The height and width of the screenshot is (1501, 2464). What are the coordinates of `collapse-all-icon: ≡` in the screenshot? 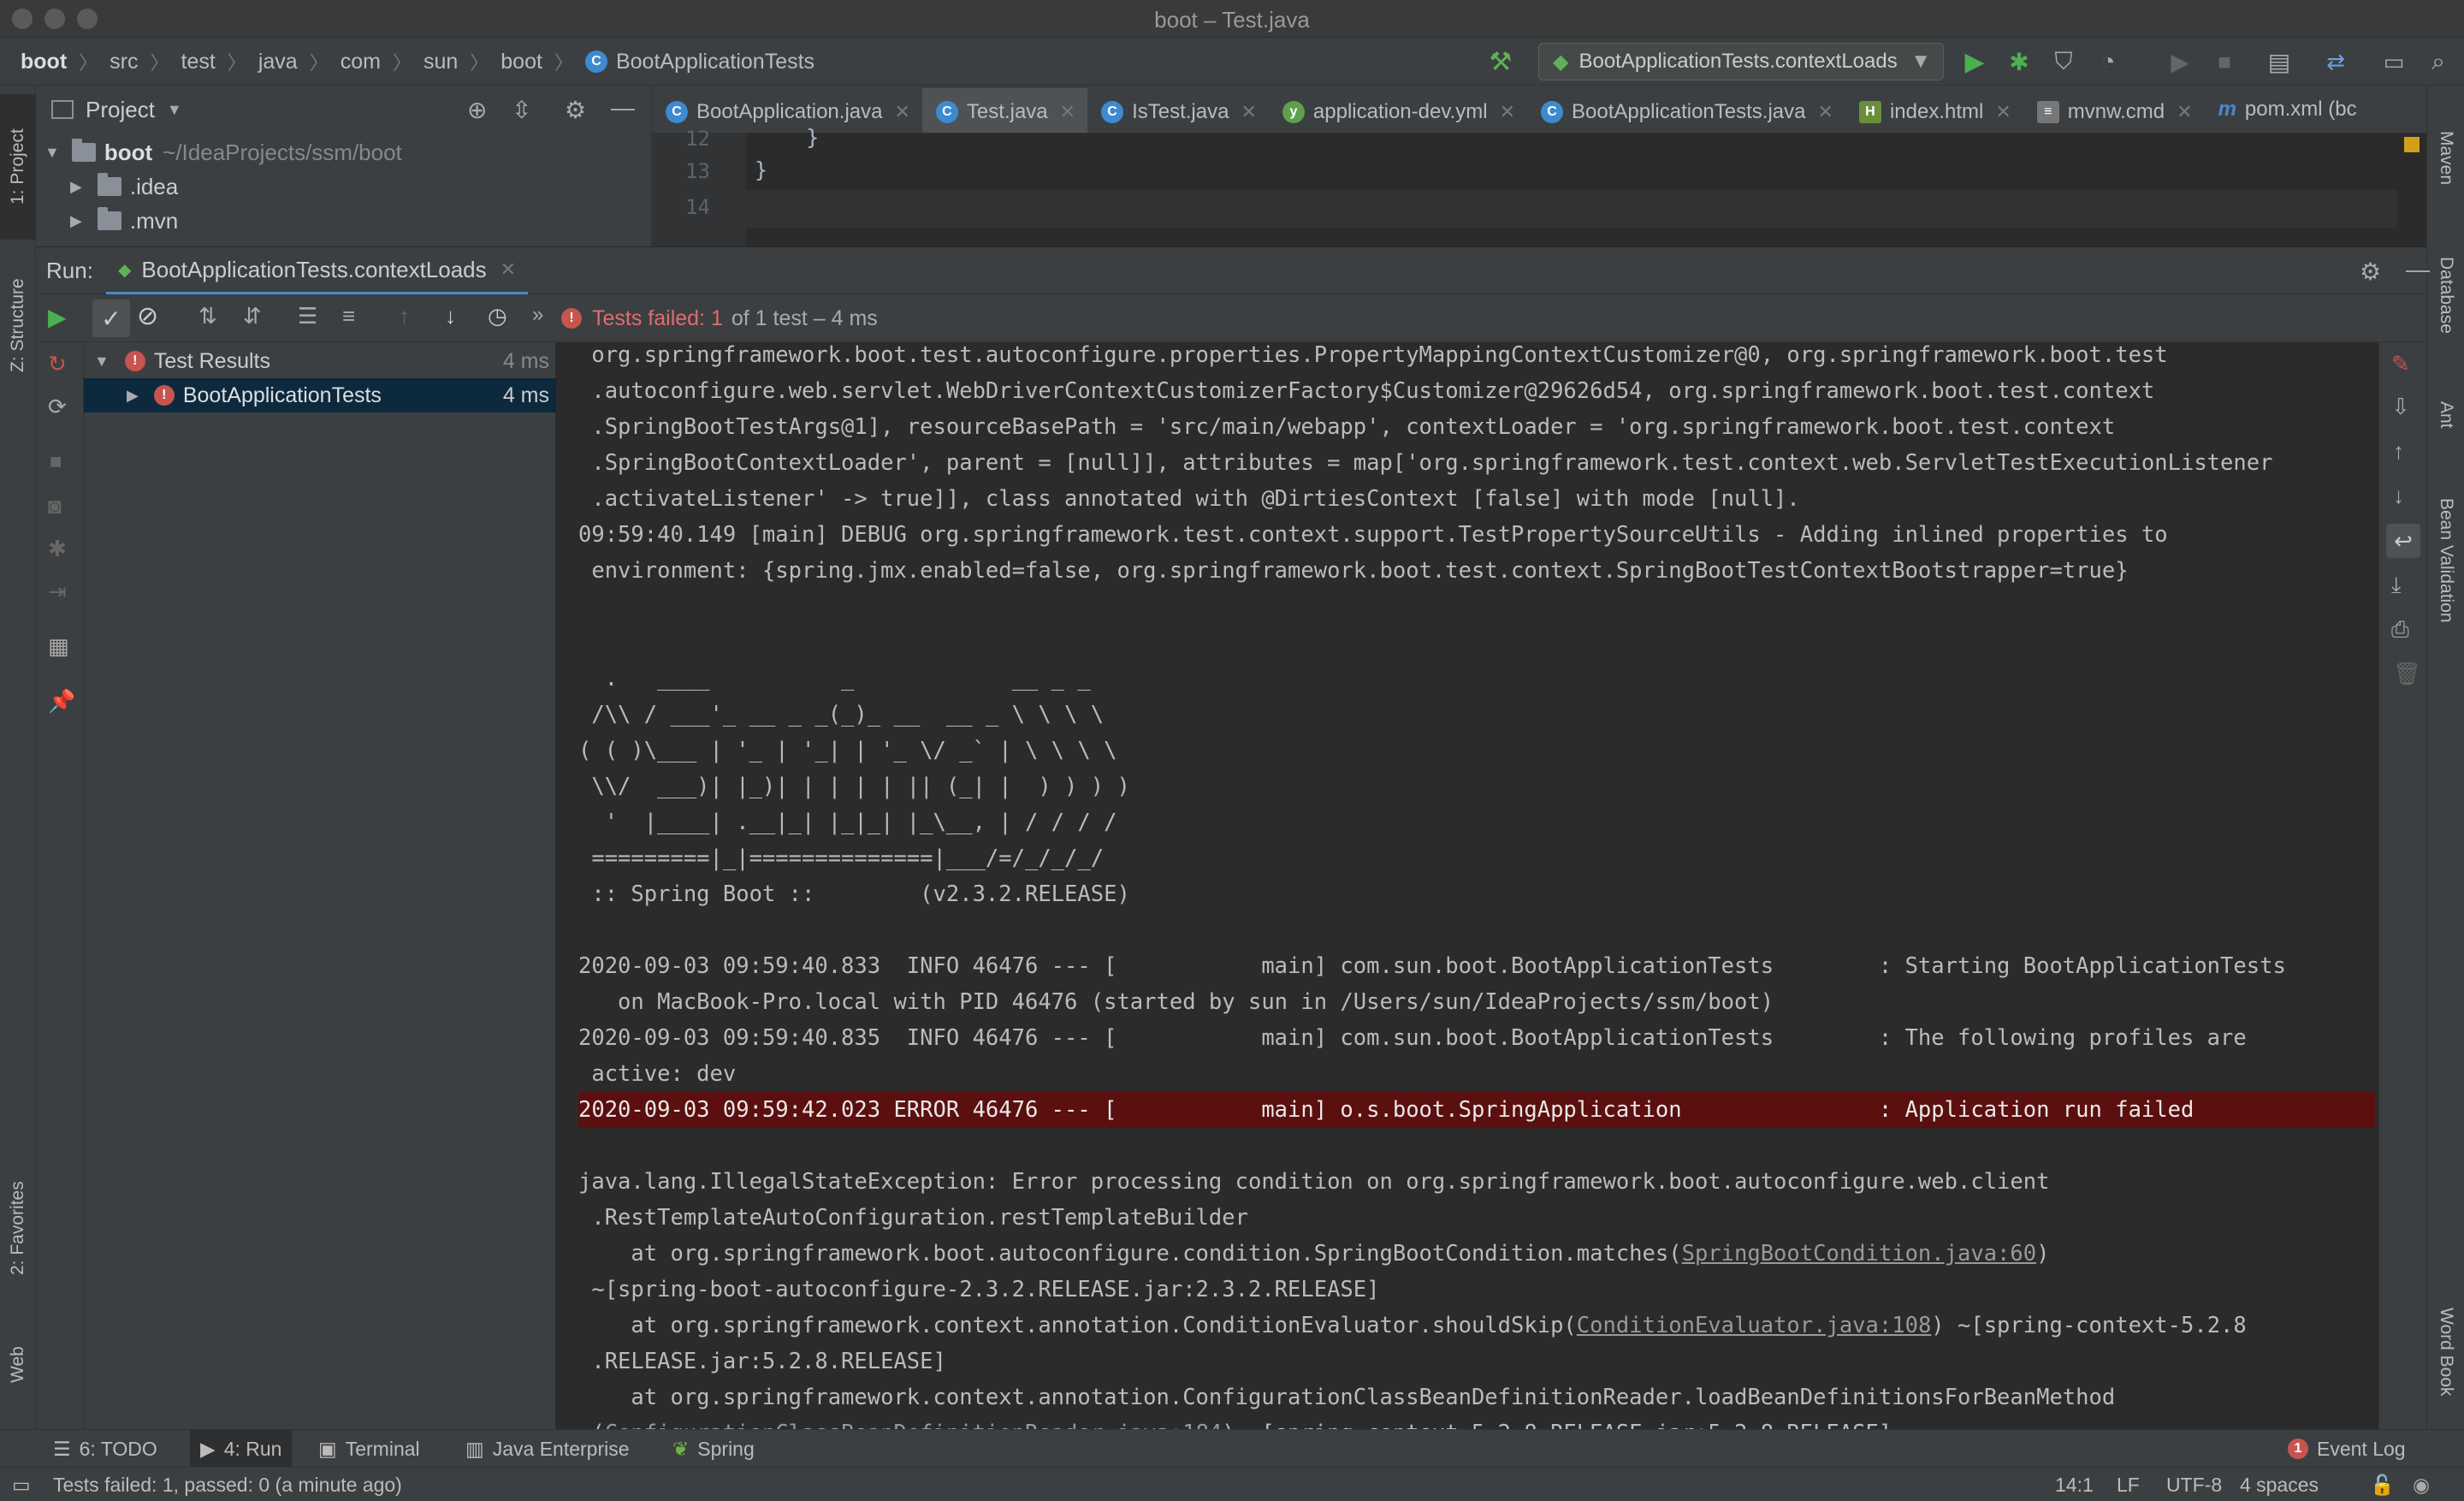 It's located at (348, 316).